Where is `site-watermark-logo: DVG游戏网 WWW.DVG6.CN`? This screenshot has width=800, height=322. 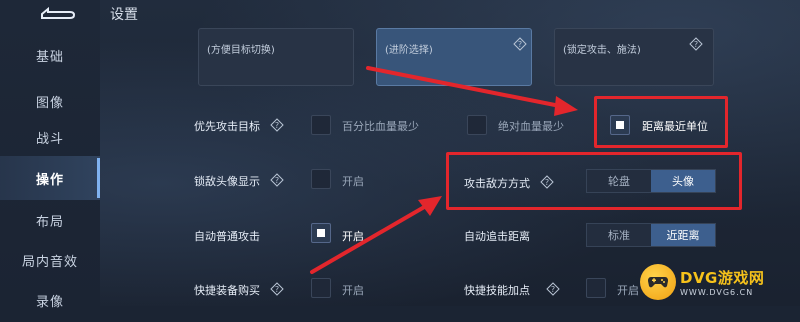 site-watermark-logo: DVG游戏网 WWW.DVG6.CN is located at coordinates (718, 282).